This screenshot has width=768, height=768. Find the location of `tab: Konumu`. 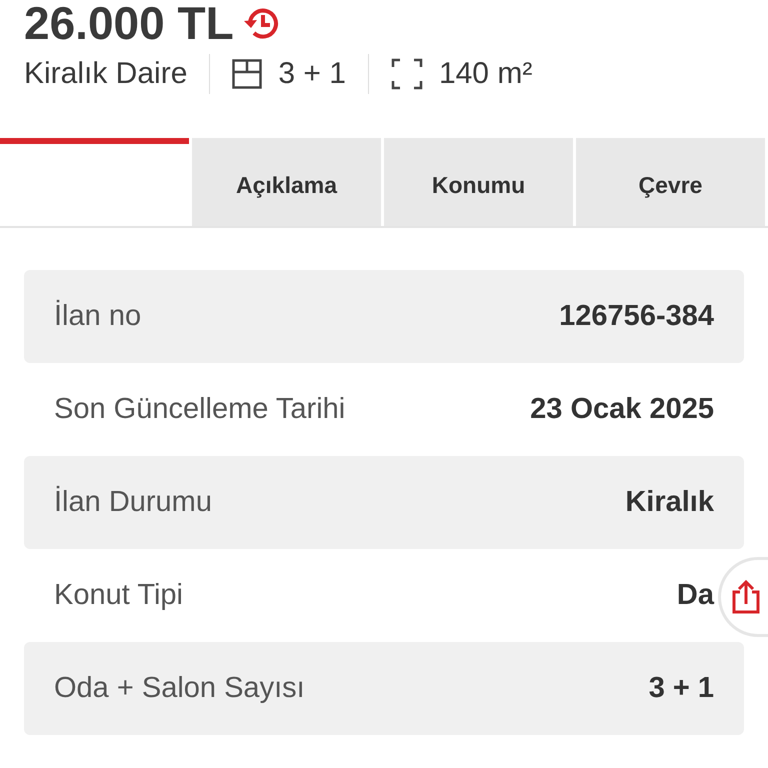

tab: Konumu is located at coordinates (478, 182).